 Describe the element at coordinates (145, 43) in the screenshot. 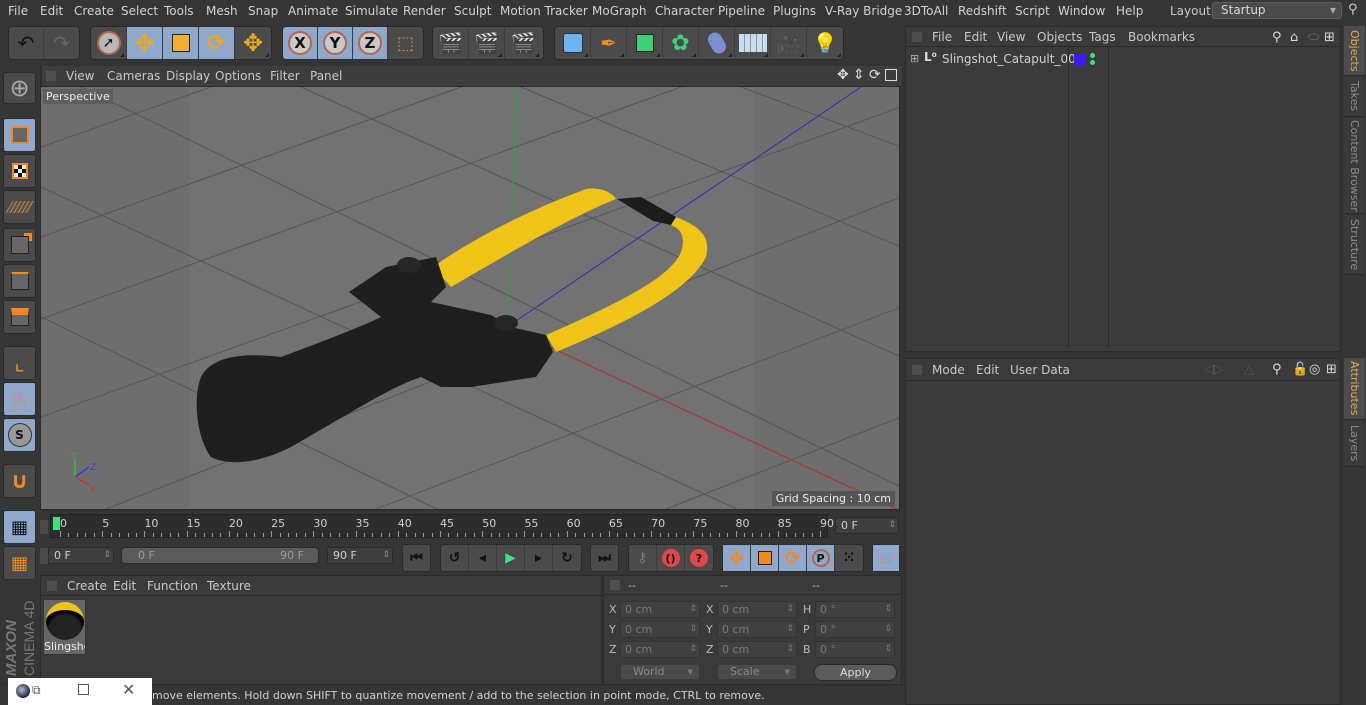

I see `move-tool-button: ✥` at that location.